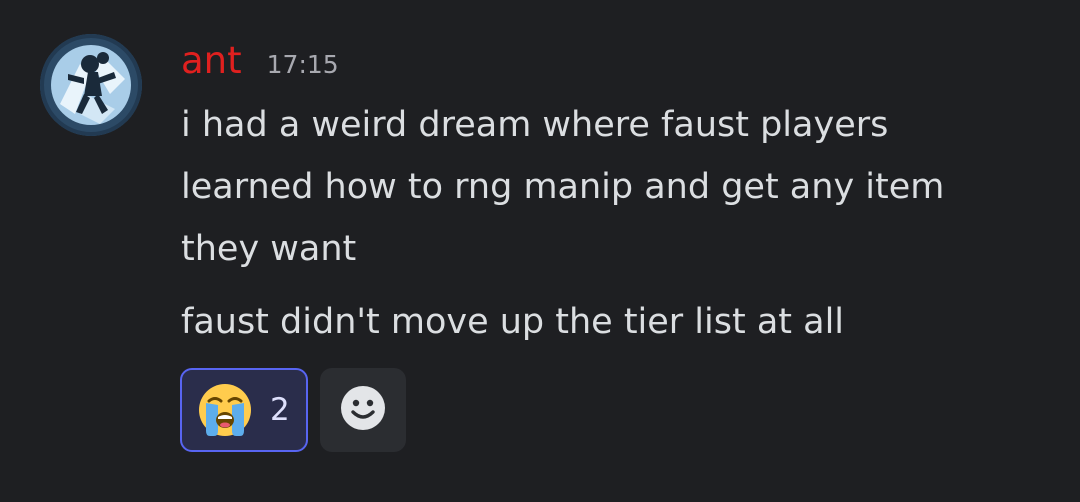 Image resolution: width=1080 pixels, height=502 pixels. I want to click on username: ant, so click(211, 61).